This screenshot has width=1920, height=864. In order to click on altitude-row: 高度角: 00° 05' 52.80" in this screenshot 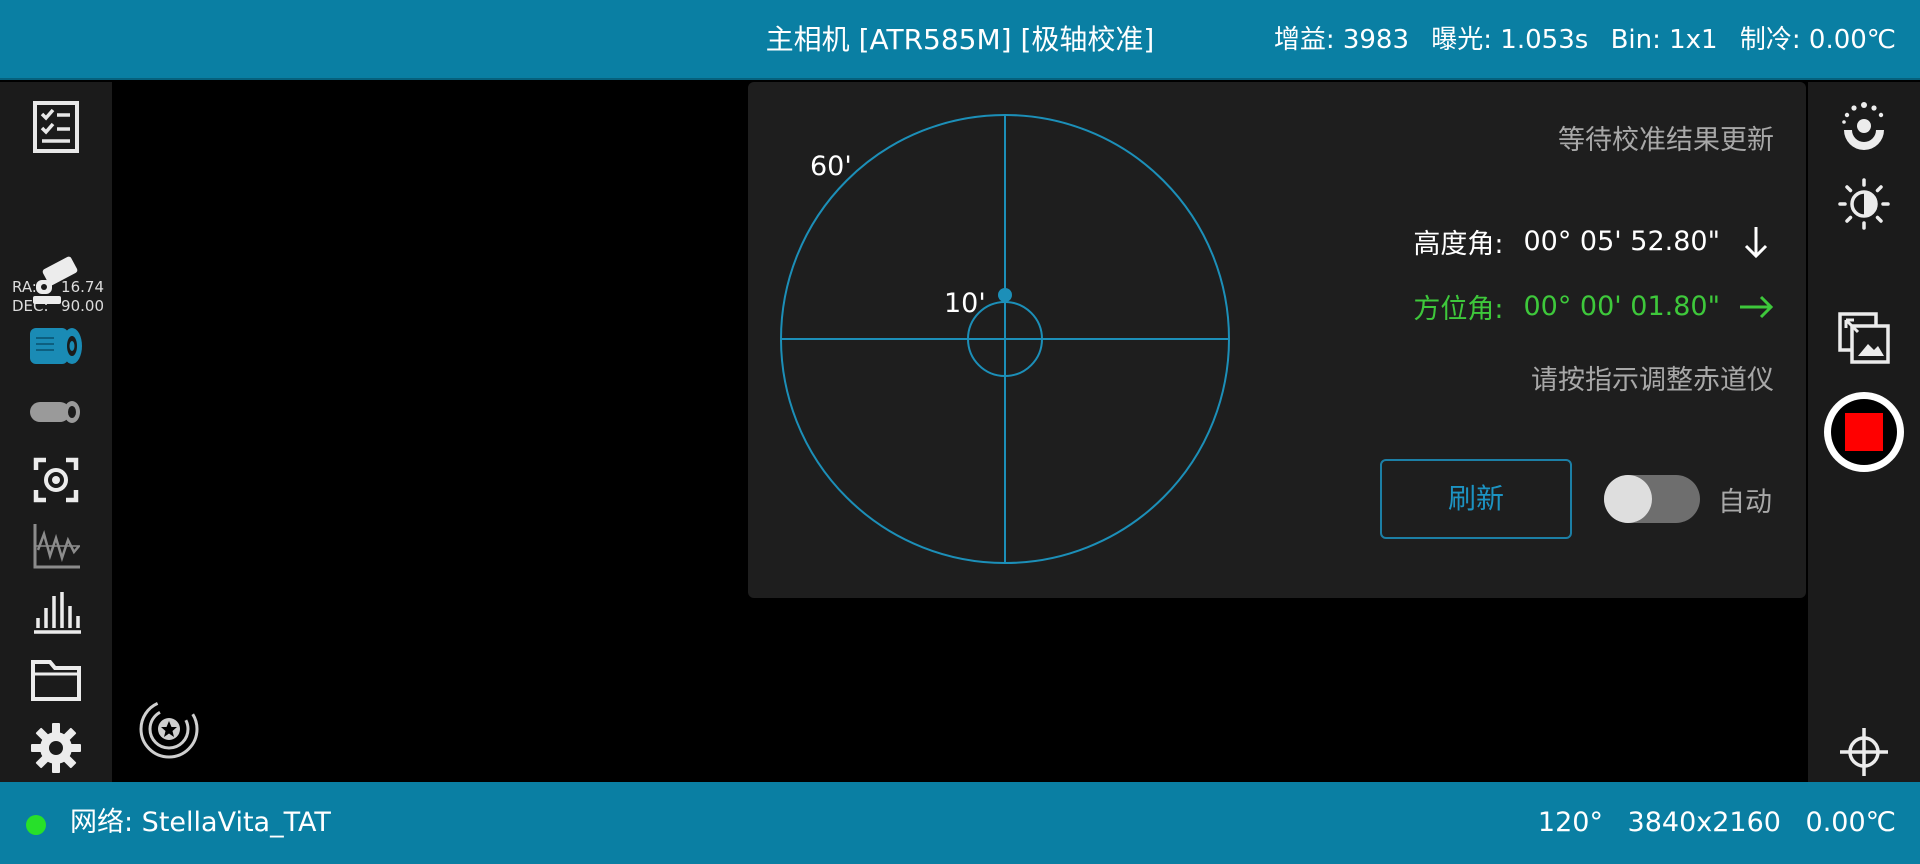, I will do `click(1593, 241)`.